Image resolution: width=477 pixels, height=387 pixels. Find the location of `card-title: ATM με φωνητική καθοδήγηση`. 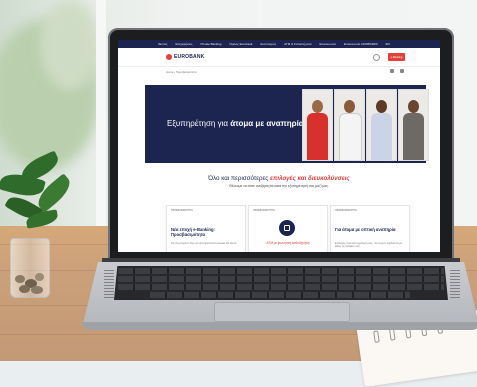

card-title: ATM με φωνητική καθοδήγηση is located at coordinates (288, 243).